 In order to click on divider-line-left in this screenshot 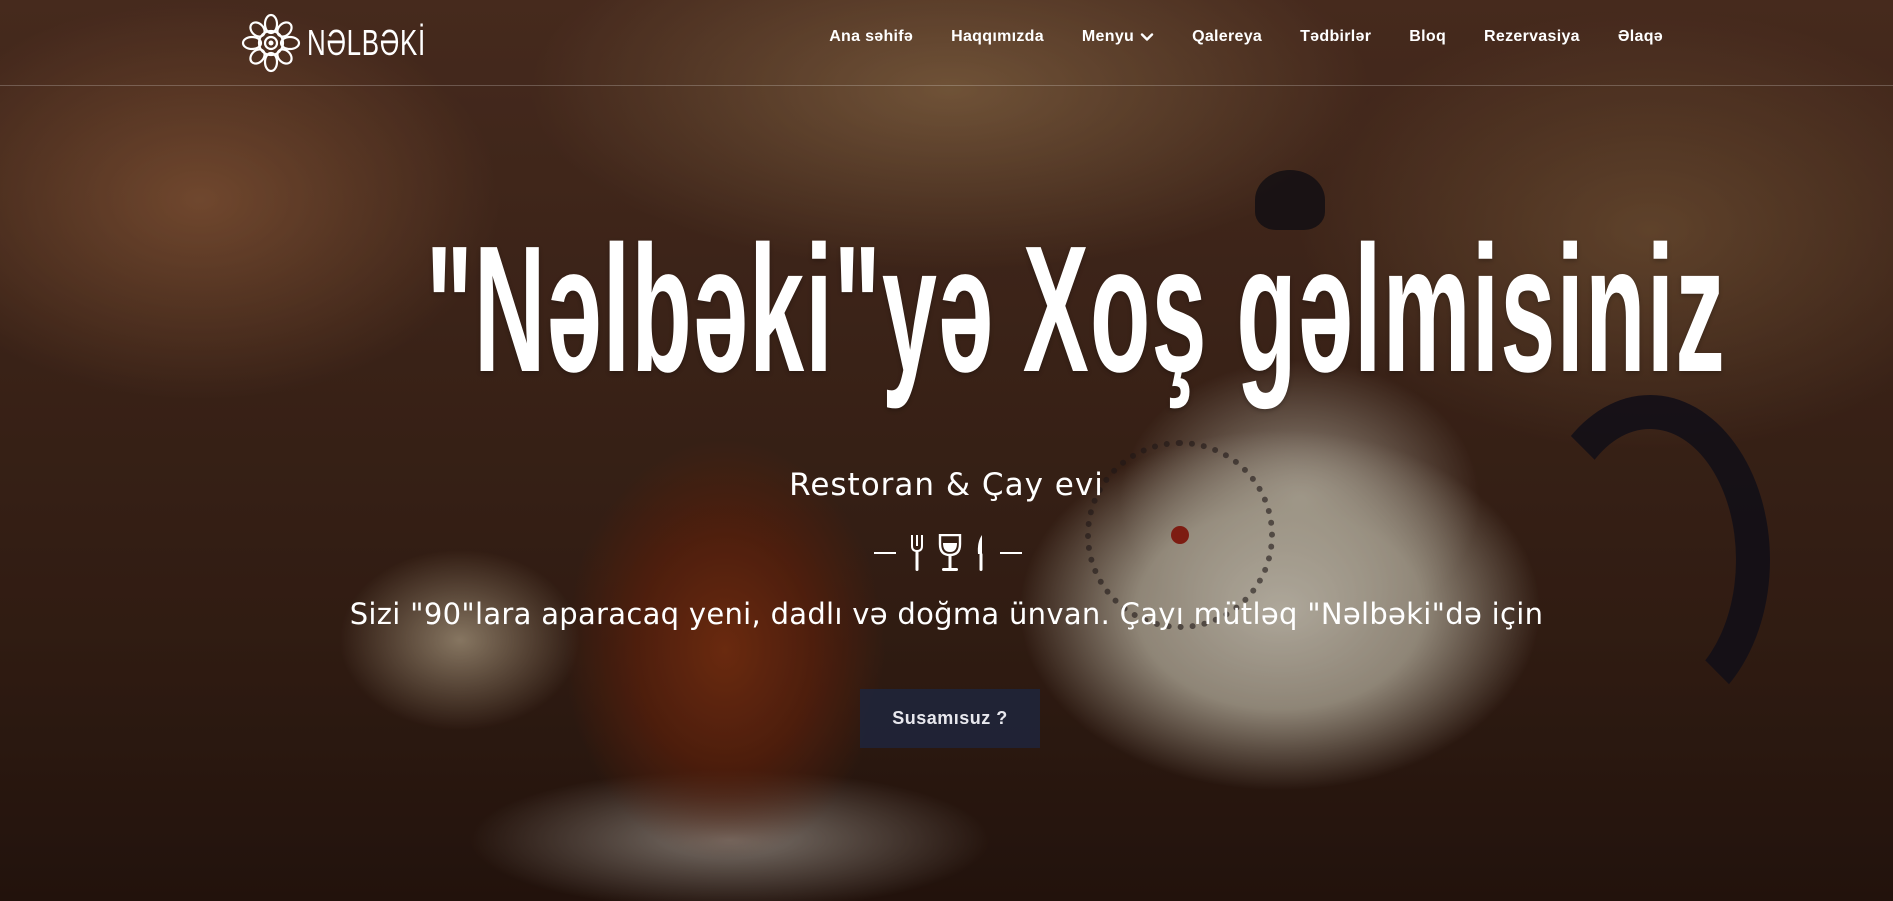, I will do `click(884, 553)`.